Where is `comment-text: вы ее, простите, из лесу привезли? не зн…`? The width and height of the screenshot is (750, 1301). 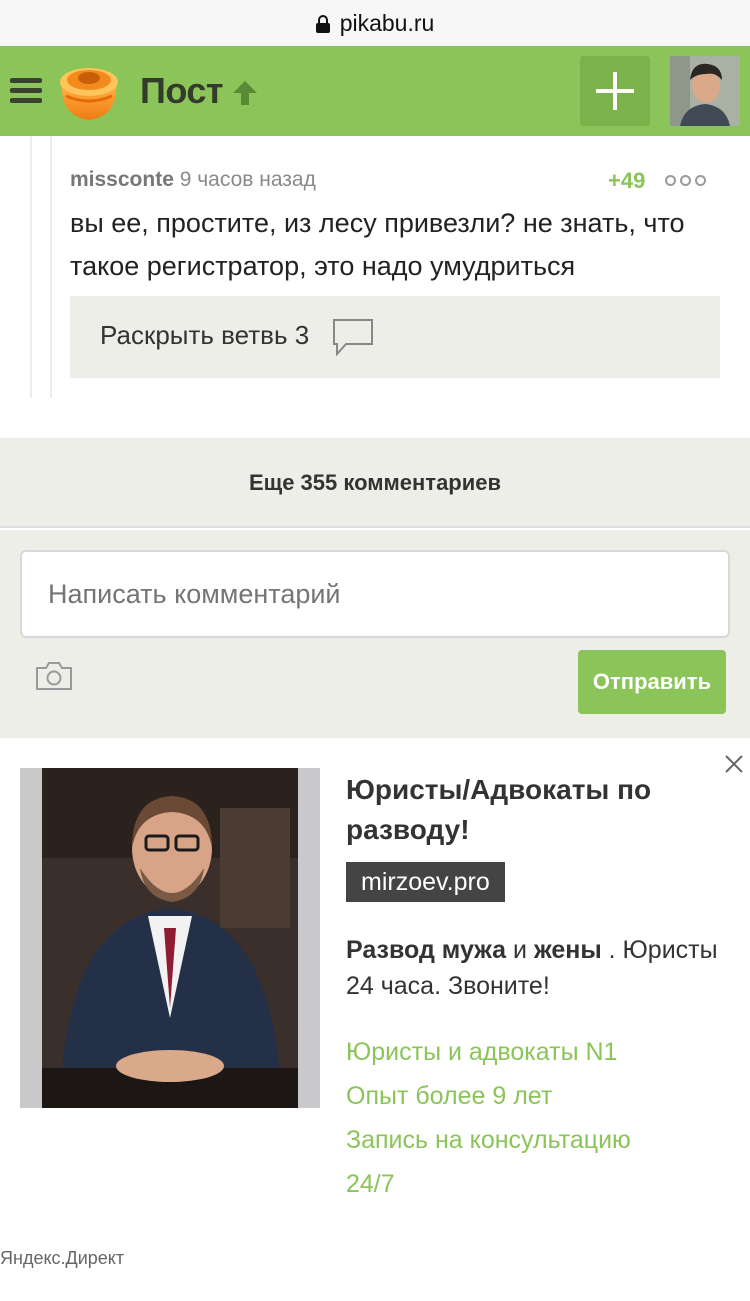 comment-text: вы ее, простите, из лесу привезли? не зн… is located at coordinates (377, 244).